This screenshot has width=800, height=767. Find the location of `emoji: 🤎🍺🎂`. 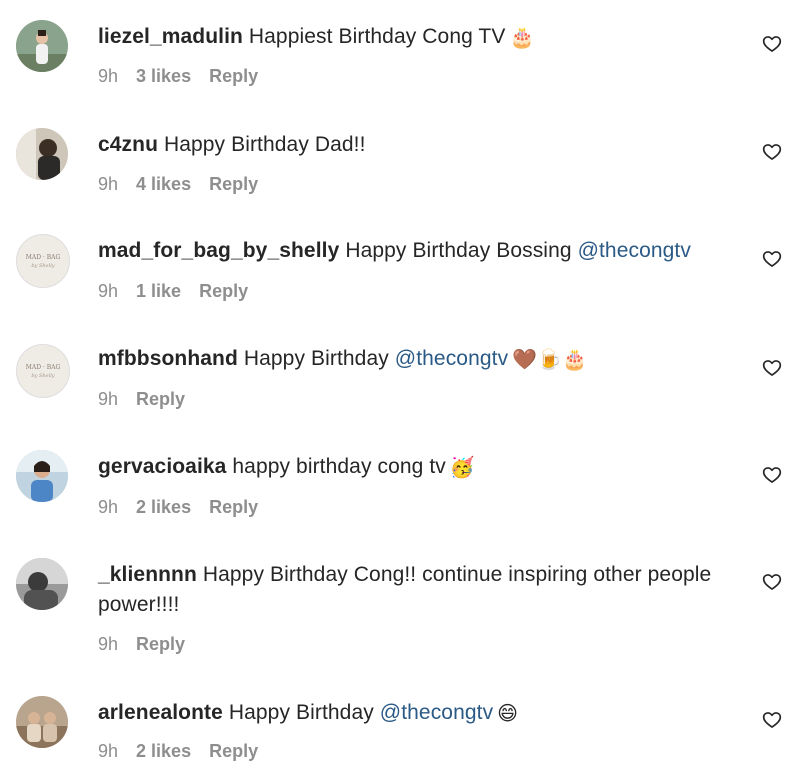

emoji: 🤎🍺🎂 is located at coordinates (550, 360).